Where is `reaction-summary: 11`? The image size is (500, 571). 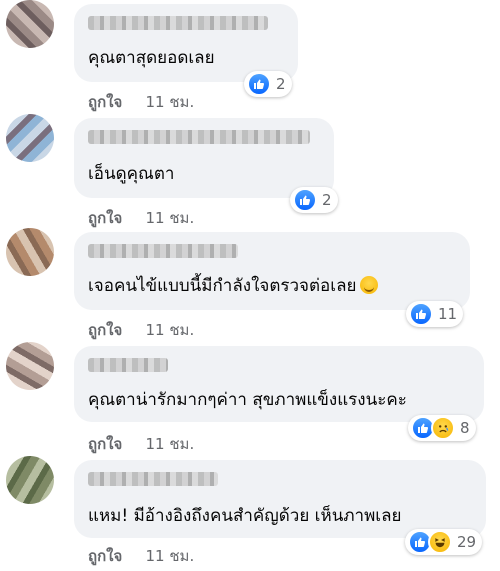
reaction-summary: 11 is located at coordinates (435, 314).